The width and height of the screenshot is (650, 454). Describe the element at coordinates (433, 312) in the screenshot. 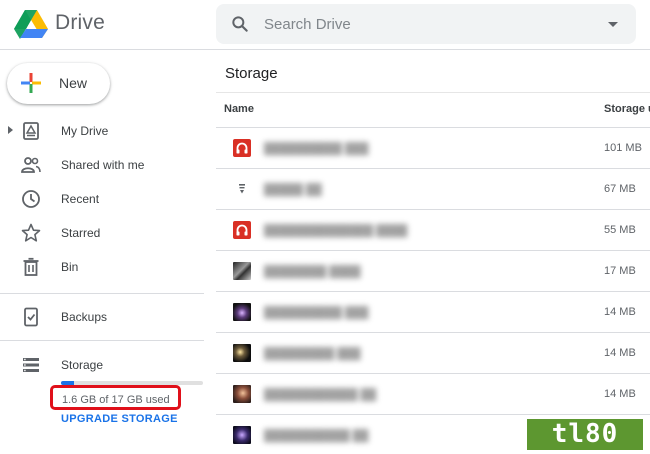

I see `file-row: ██████████ ███ 14 MB` at that location.